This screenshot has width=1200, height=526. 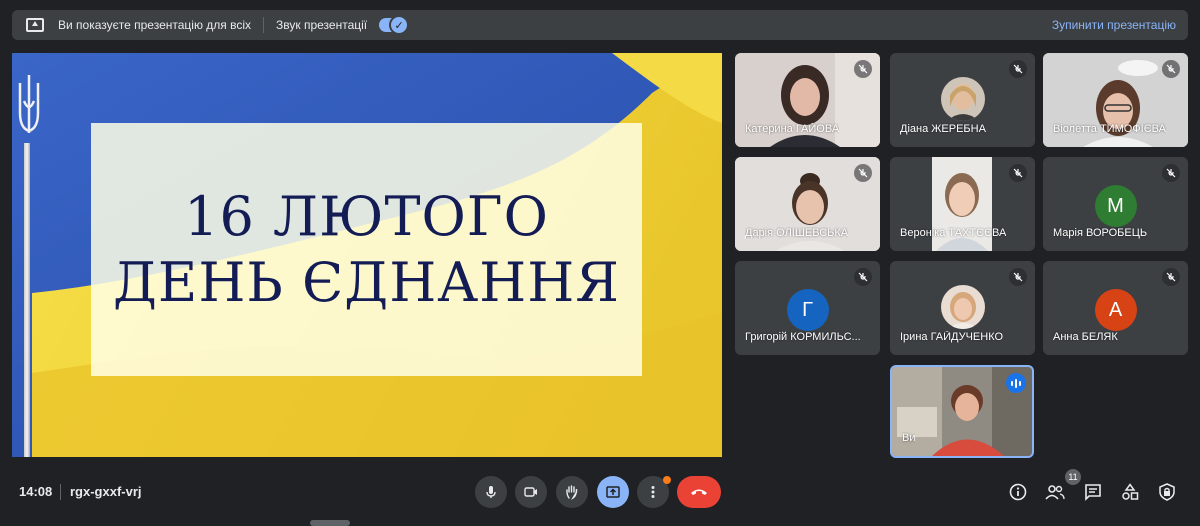 What do you see at coordinates (807, 204) in the screenshot?
I see `participant-tile: Дарія ОЛІШЕВСЬКА` at bounding box center [807, 204].